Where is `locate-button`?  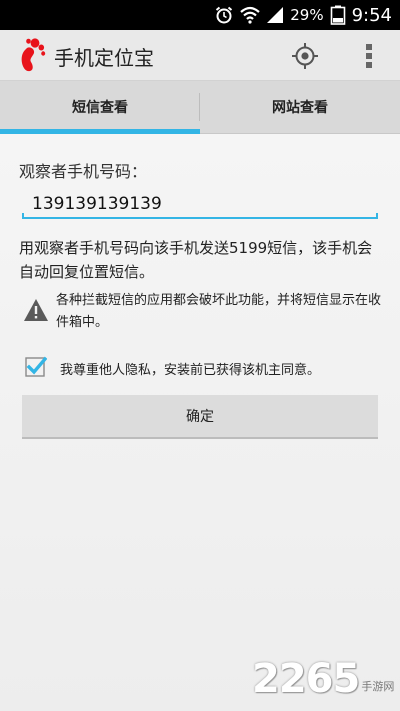
locate-button is located at coordinates (305, 56).